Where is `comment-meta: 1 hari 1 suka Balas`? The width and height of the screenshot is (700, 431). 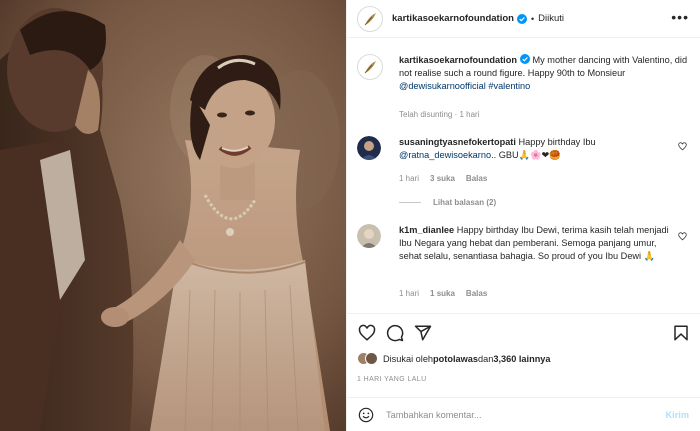
comment-meta: 1 hari 1 suka Balas is located at coordinates (443, 293).